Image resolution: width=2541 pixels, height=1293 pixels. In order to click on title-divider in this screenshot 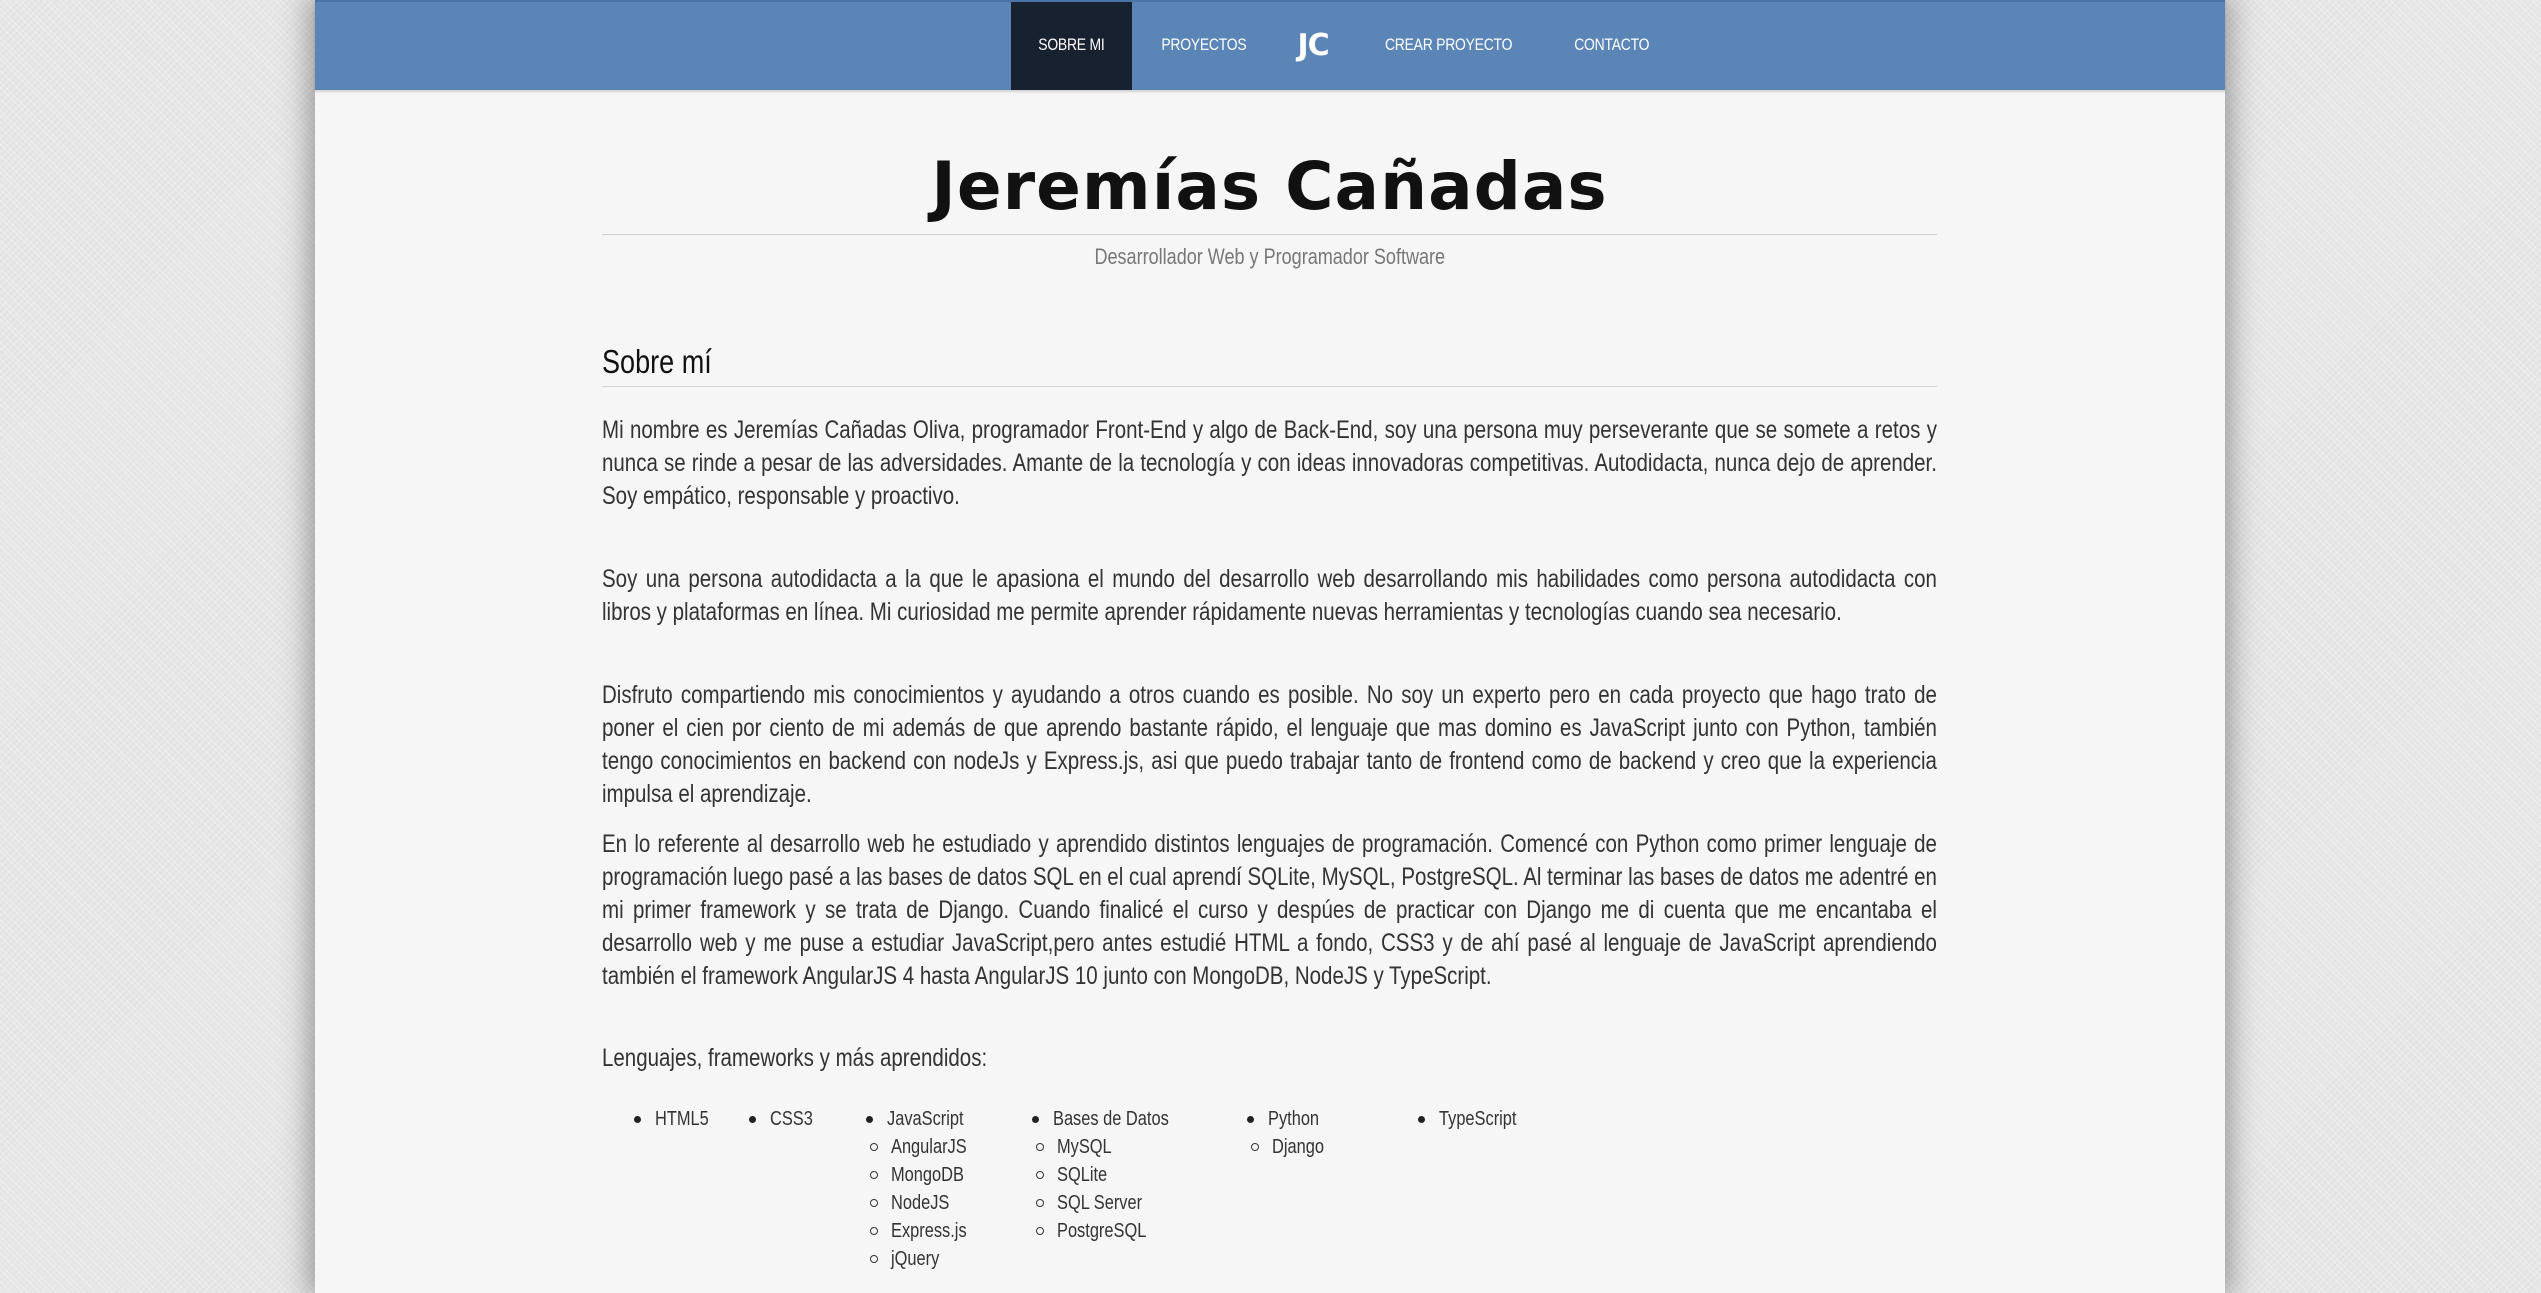, I will do `click(1269, 234)`.